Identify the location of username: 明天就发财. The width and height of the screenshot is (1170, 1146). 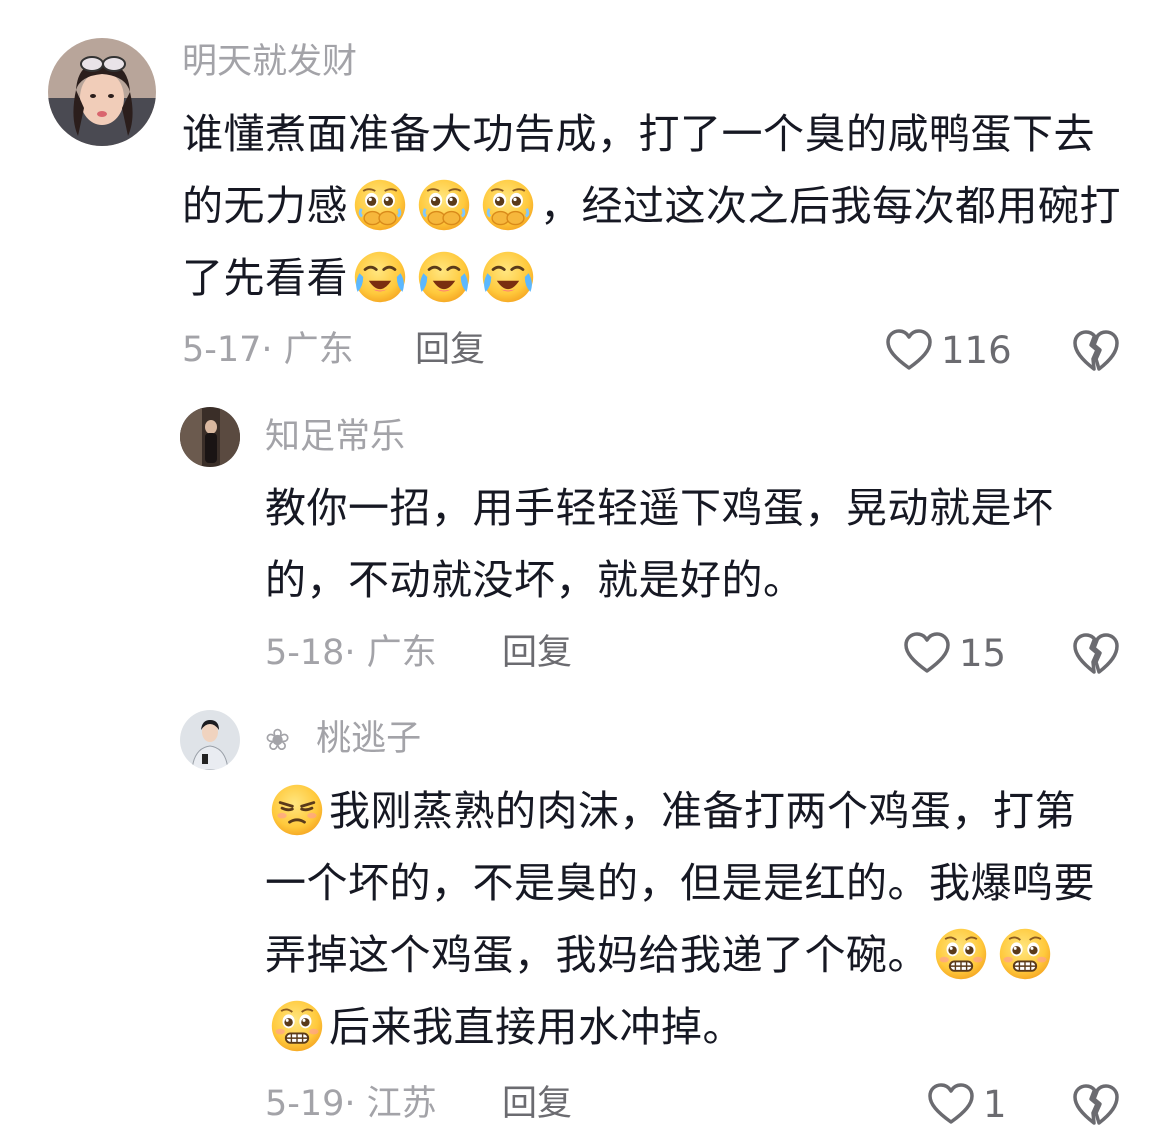
(269, 62).